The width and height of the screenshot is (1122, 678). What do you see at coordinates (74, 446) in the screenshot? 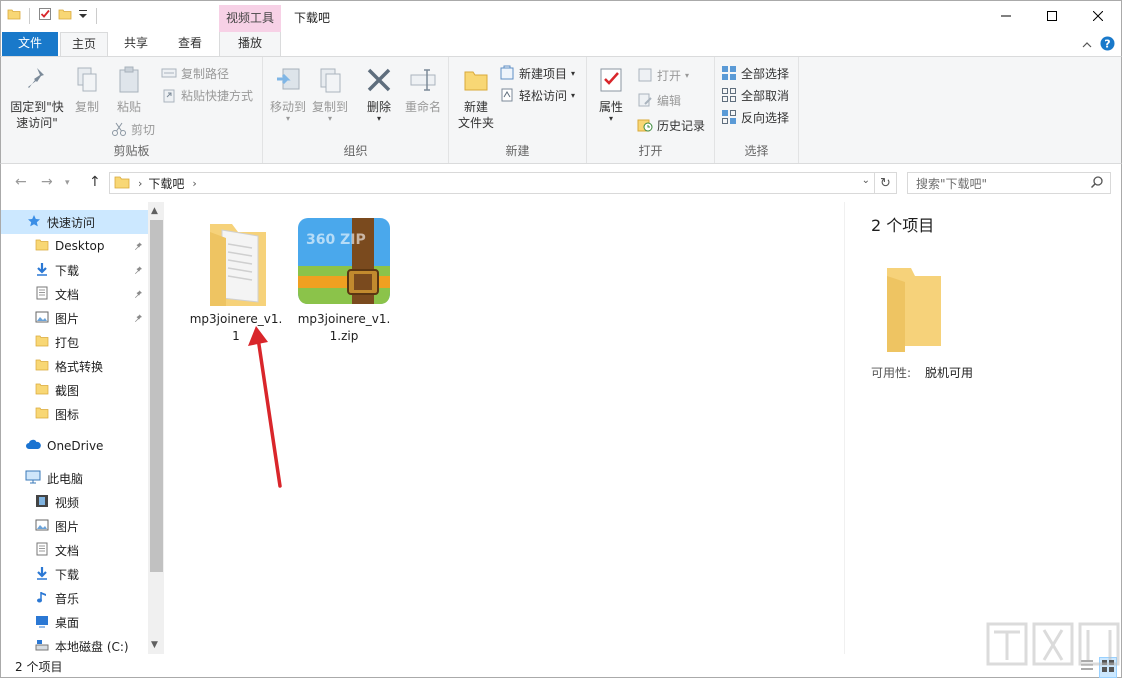
I see `sidebar-item-onedrive: OneDrive` at bounding box center [74, 446].